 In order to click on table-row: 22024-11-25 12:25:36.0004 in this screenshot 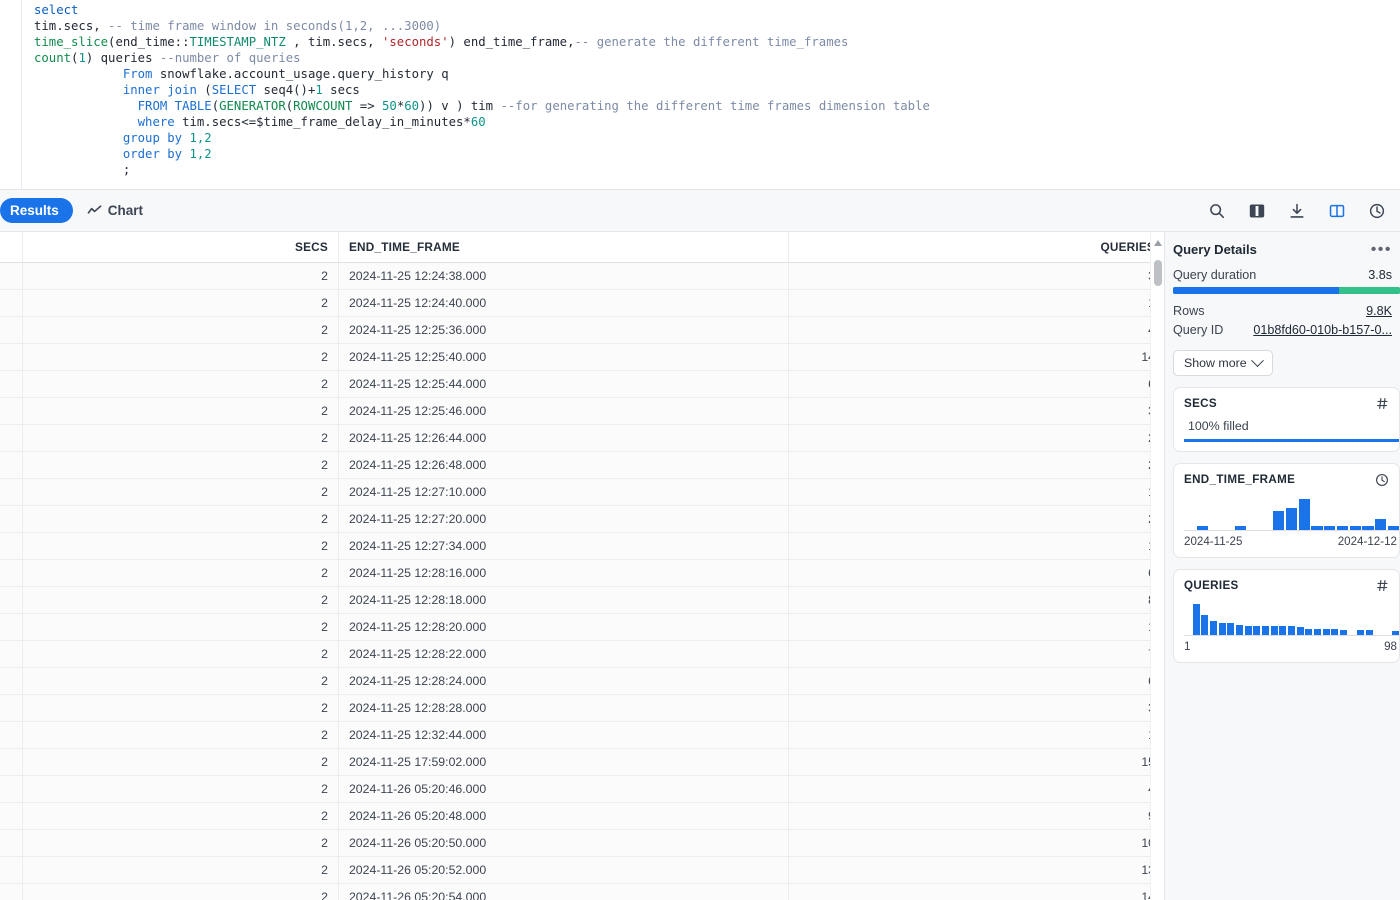, I will do `click(582, 330)`.